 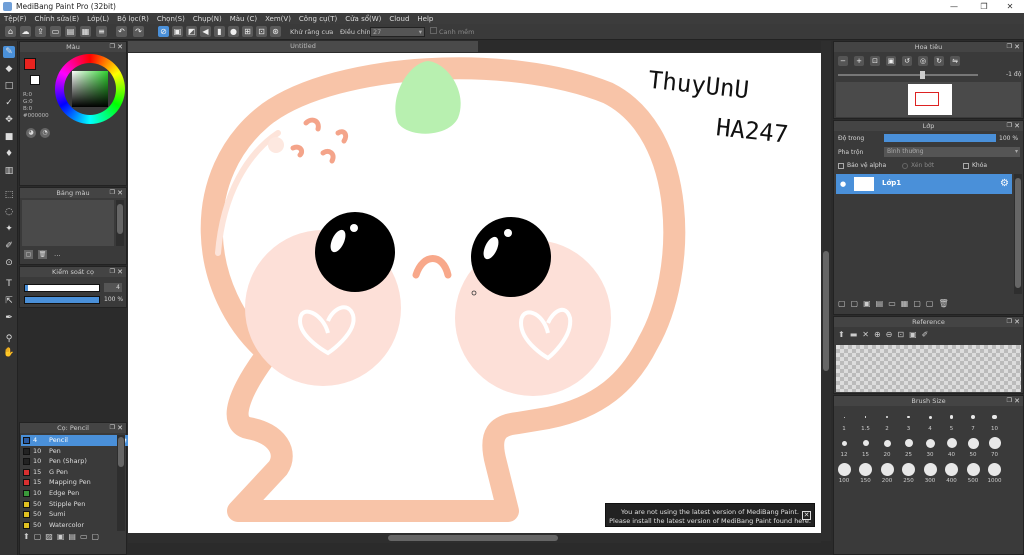 What do you see at coordinates (28, 254) in the screenshot?
I see `new-palette-icon: ▢` at bounding box center [28, 254].